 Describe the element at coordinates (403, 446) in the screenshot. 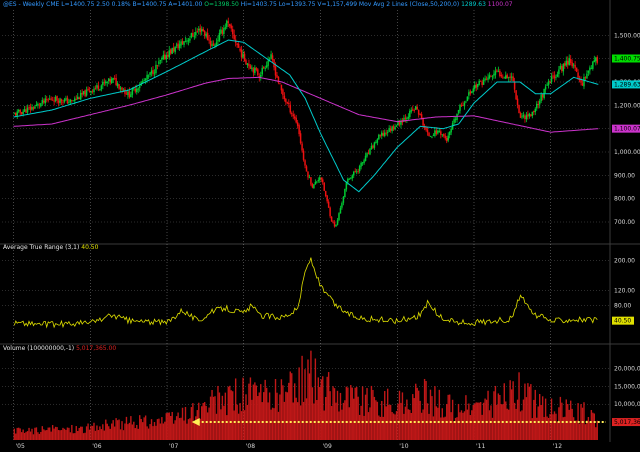

I see `x-tick-label: '10` at that location.